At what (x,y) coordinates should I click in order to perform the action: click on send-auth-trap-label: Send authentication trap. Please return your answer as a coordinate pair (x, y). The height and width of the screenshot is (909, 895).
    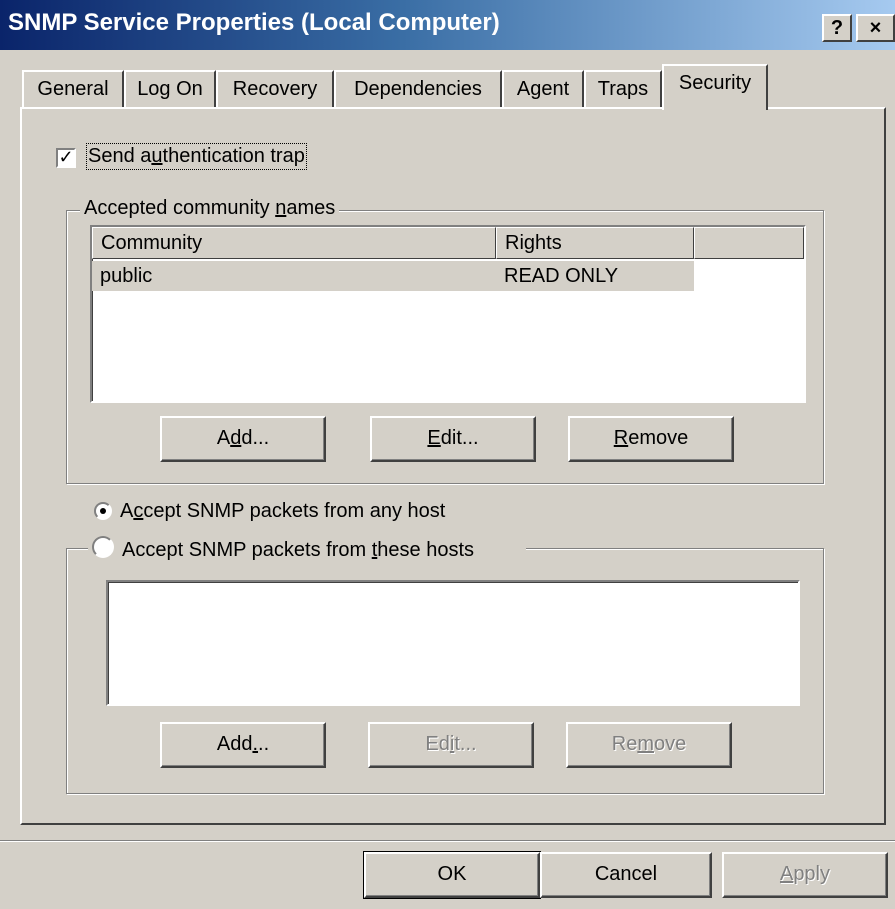
    Looking at the image, I should click on (196, 156).